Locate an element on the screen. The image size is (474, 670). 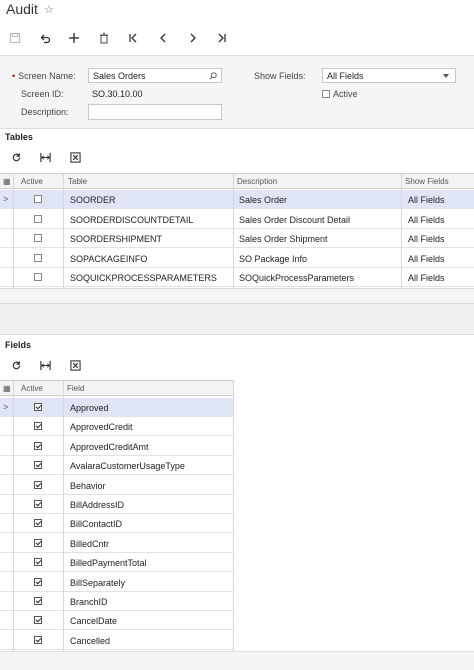
form-divider is located at coordinates (237, 128).